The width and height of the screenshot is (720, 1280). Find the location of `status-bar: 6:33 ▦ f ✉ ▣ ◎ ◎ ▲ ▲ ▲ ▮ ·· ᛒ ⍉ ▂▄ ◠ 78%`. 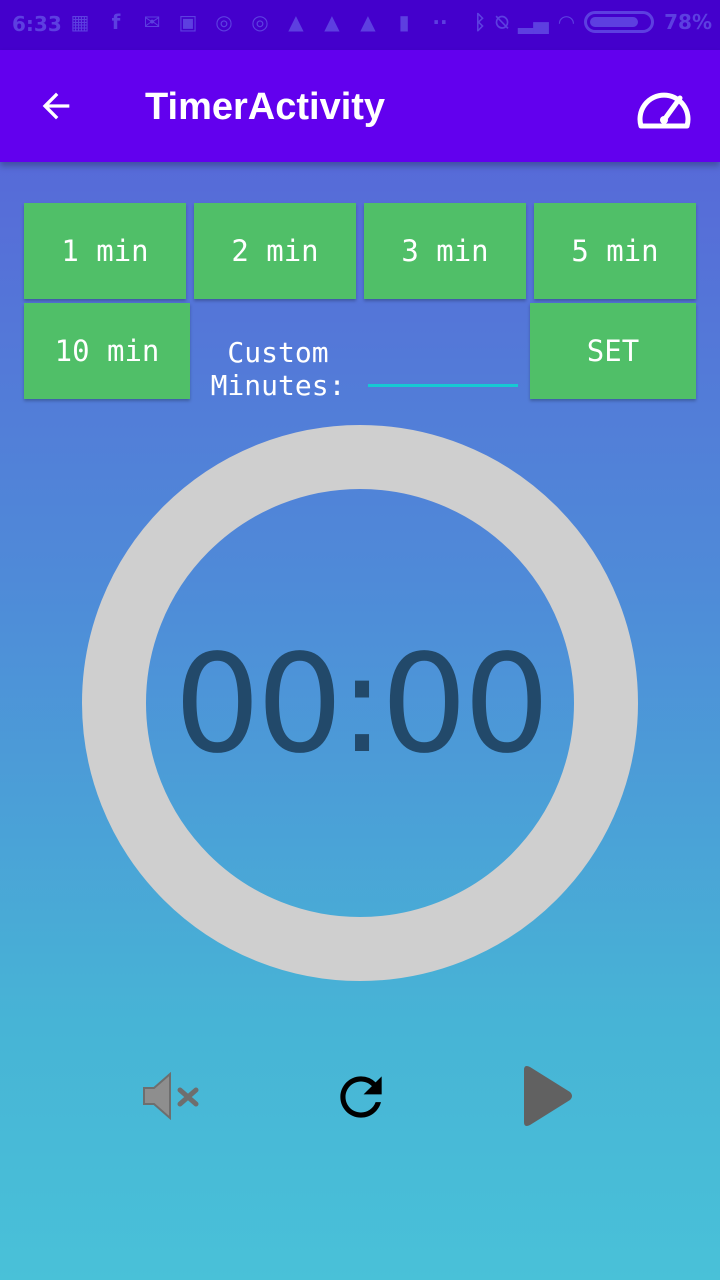

status-bar: 6:33 ▦ f ✉ ▣ ◎ ◎ ▲ ▲ ▲ ▮ ·· ᛒ ⍉ ▂▄ ◠ 78% is located at coordinates (360, 25).